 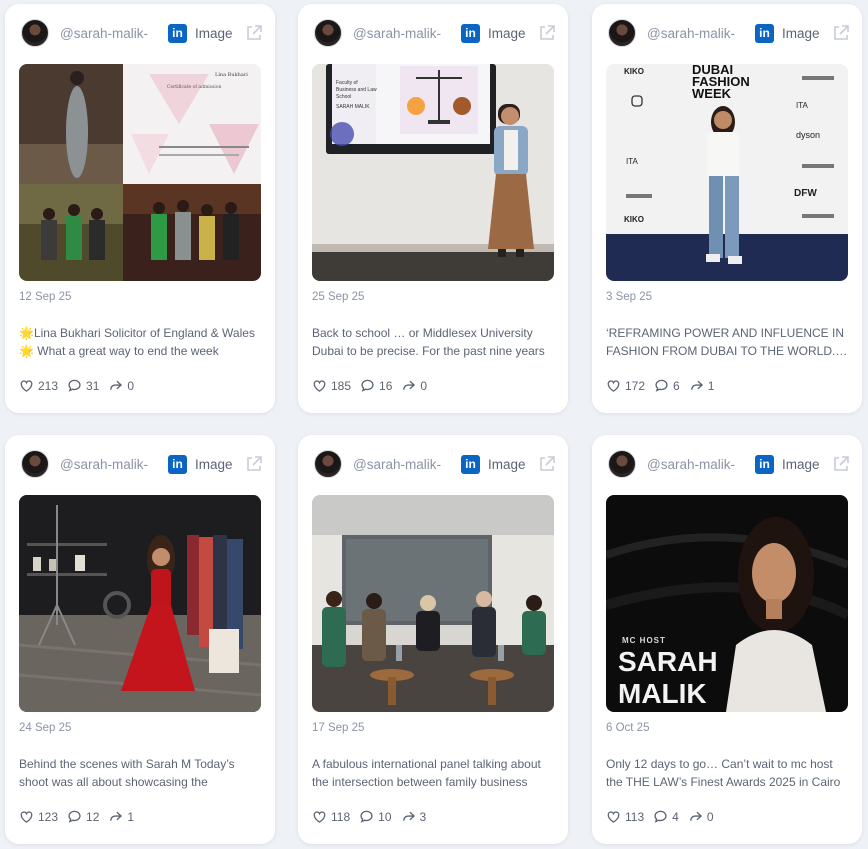 What do you see at coordinates (662, 693) in the screenshot?
I see `image-name-line2: MALIK` at bounding box center [662, 693].